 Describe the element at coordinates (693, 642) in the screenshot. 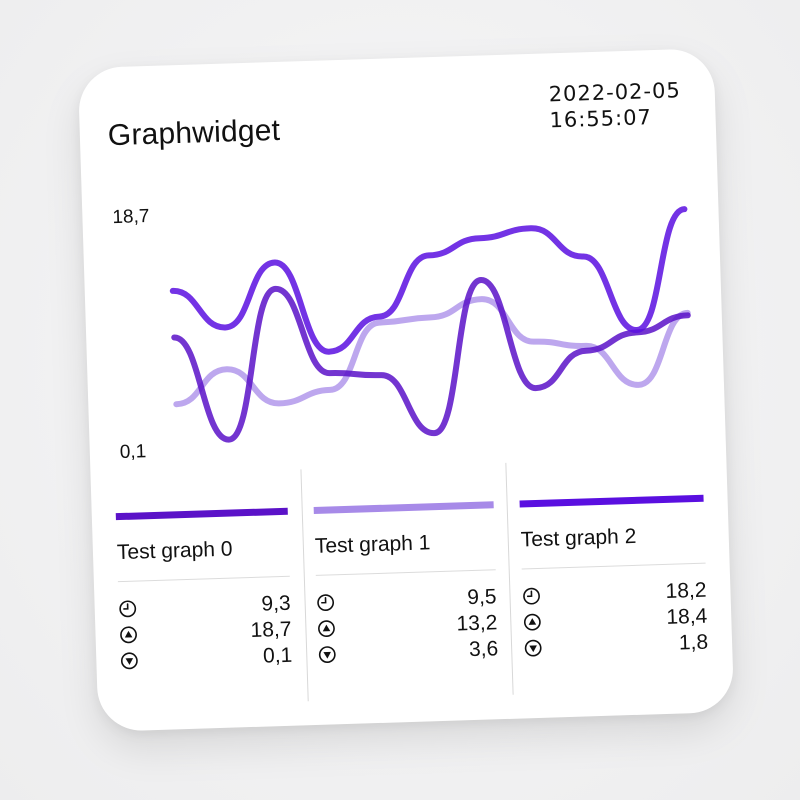

I see `min-value: 1,8` at that location.